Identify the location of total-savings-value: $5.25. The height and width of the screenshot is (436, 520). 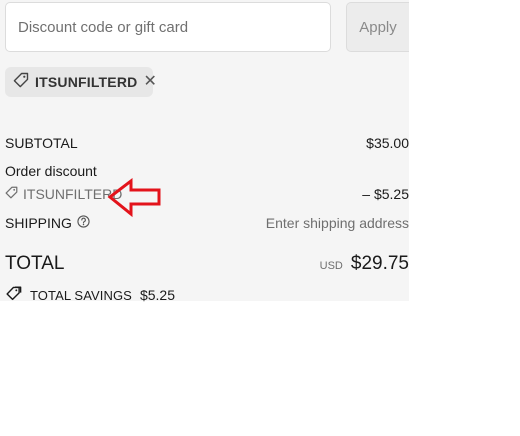
(157, 295).